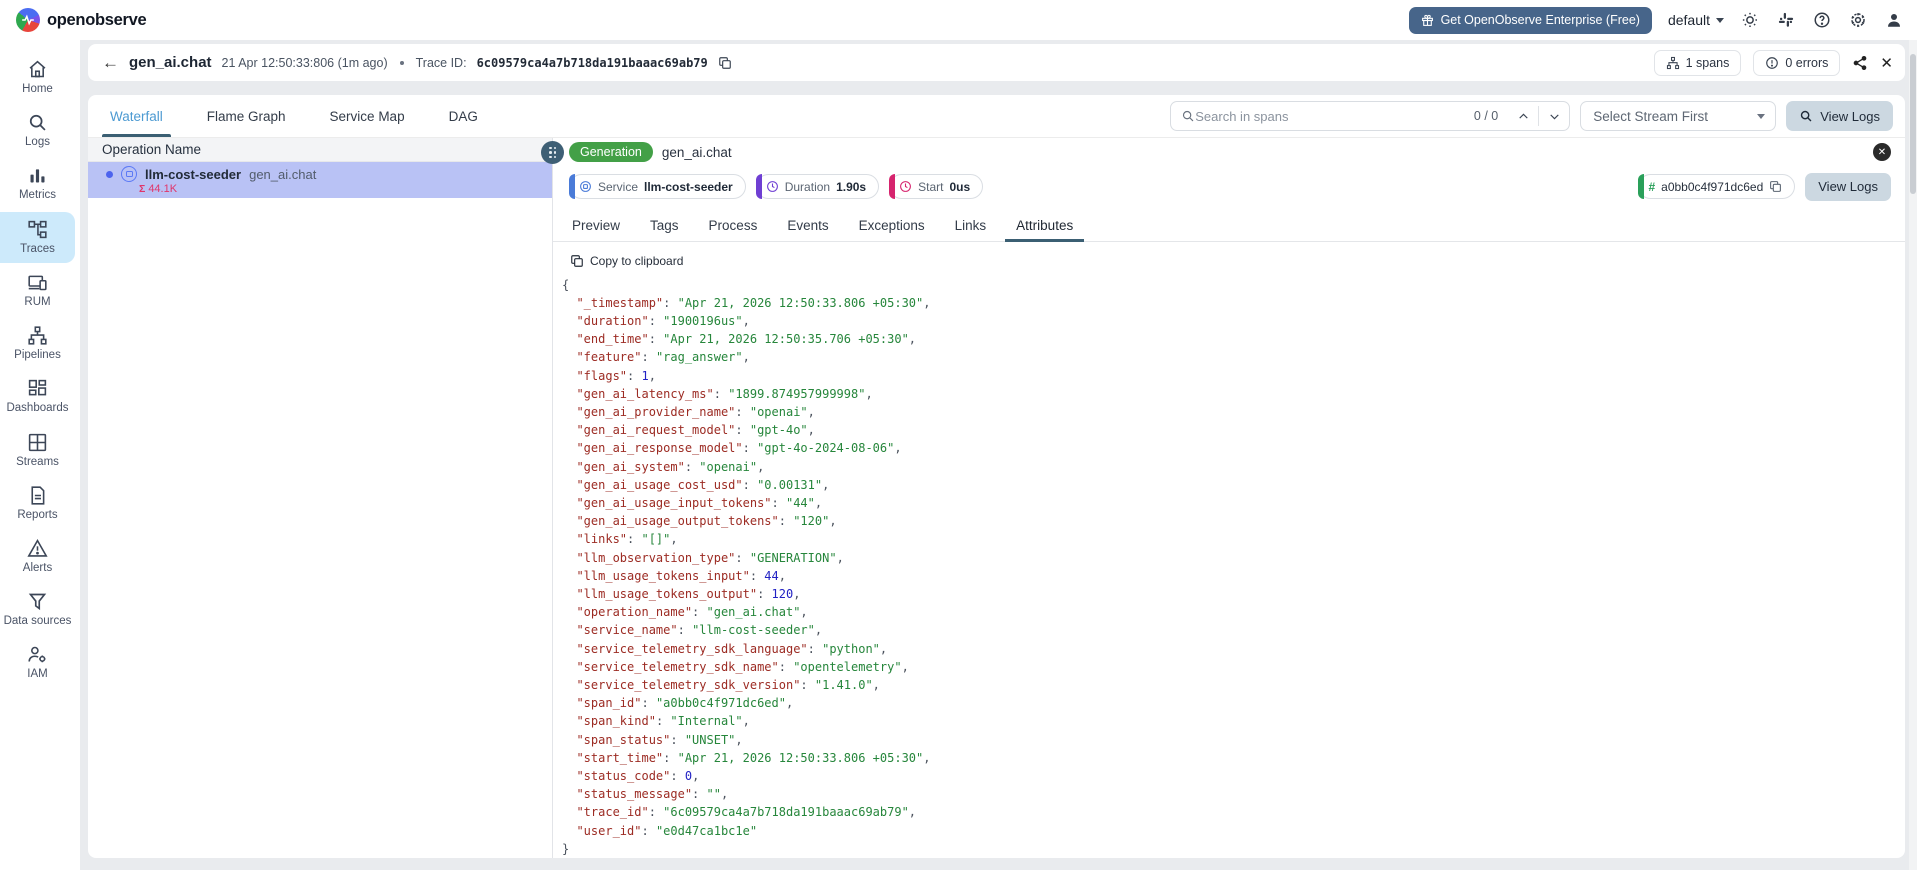  I want to click on settings-gear-icon, so click(1857, 20).